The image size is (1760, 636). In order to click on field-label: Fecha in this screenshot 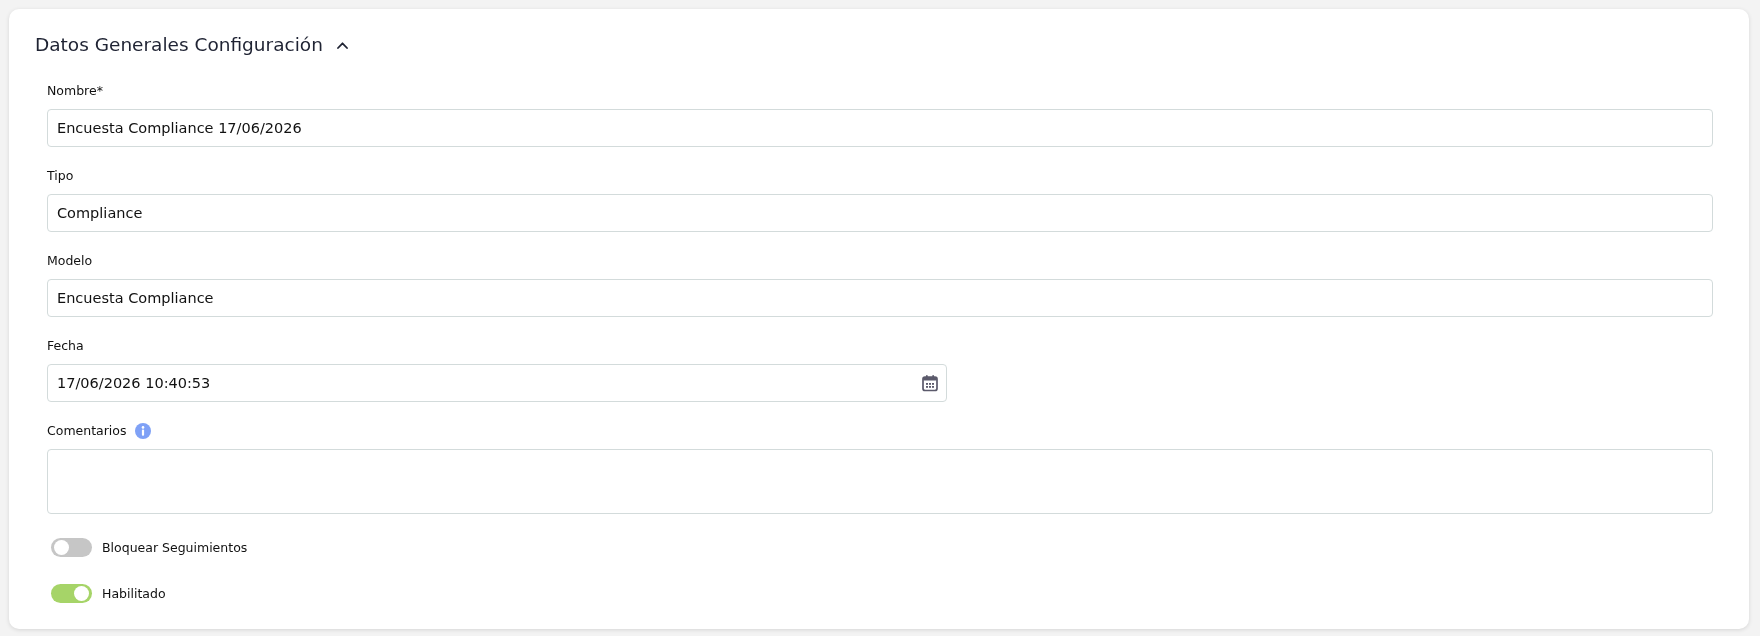, I will do `click(65, 346)`.